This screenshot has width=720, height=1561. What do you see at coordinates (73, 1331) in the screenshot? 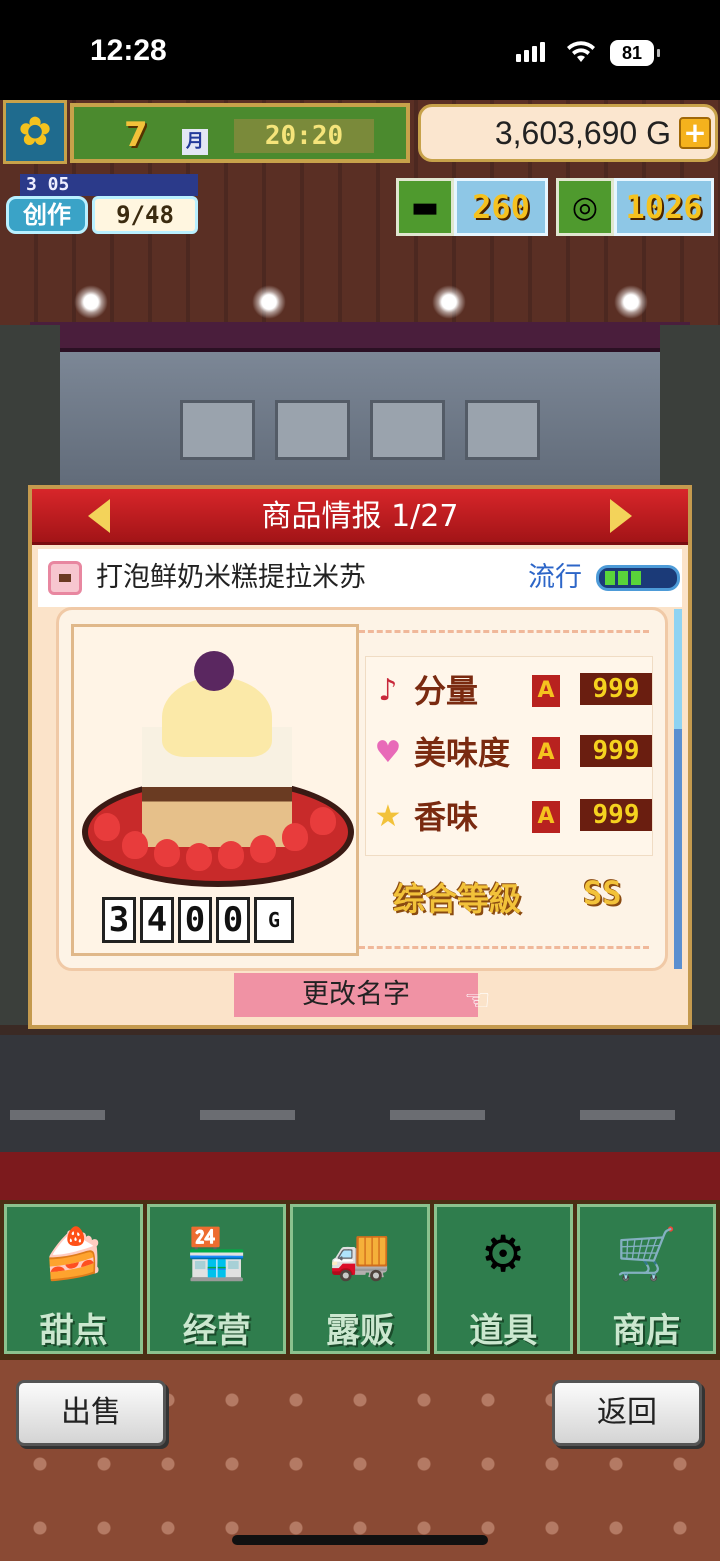
I see `nav-label: 甜点` at bounding box center [73, 1331].